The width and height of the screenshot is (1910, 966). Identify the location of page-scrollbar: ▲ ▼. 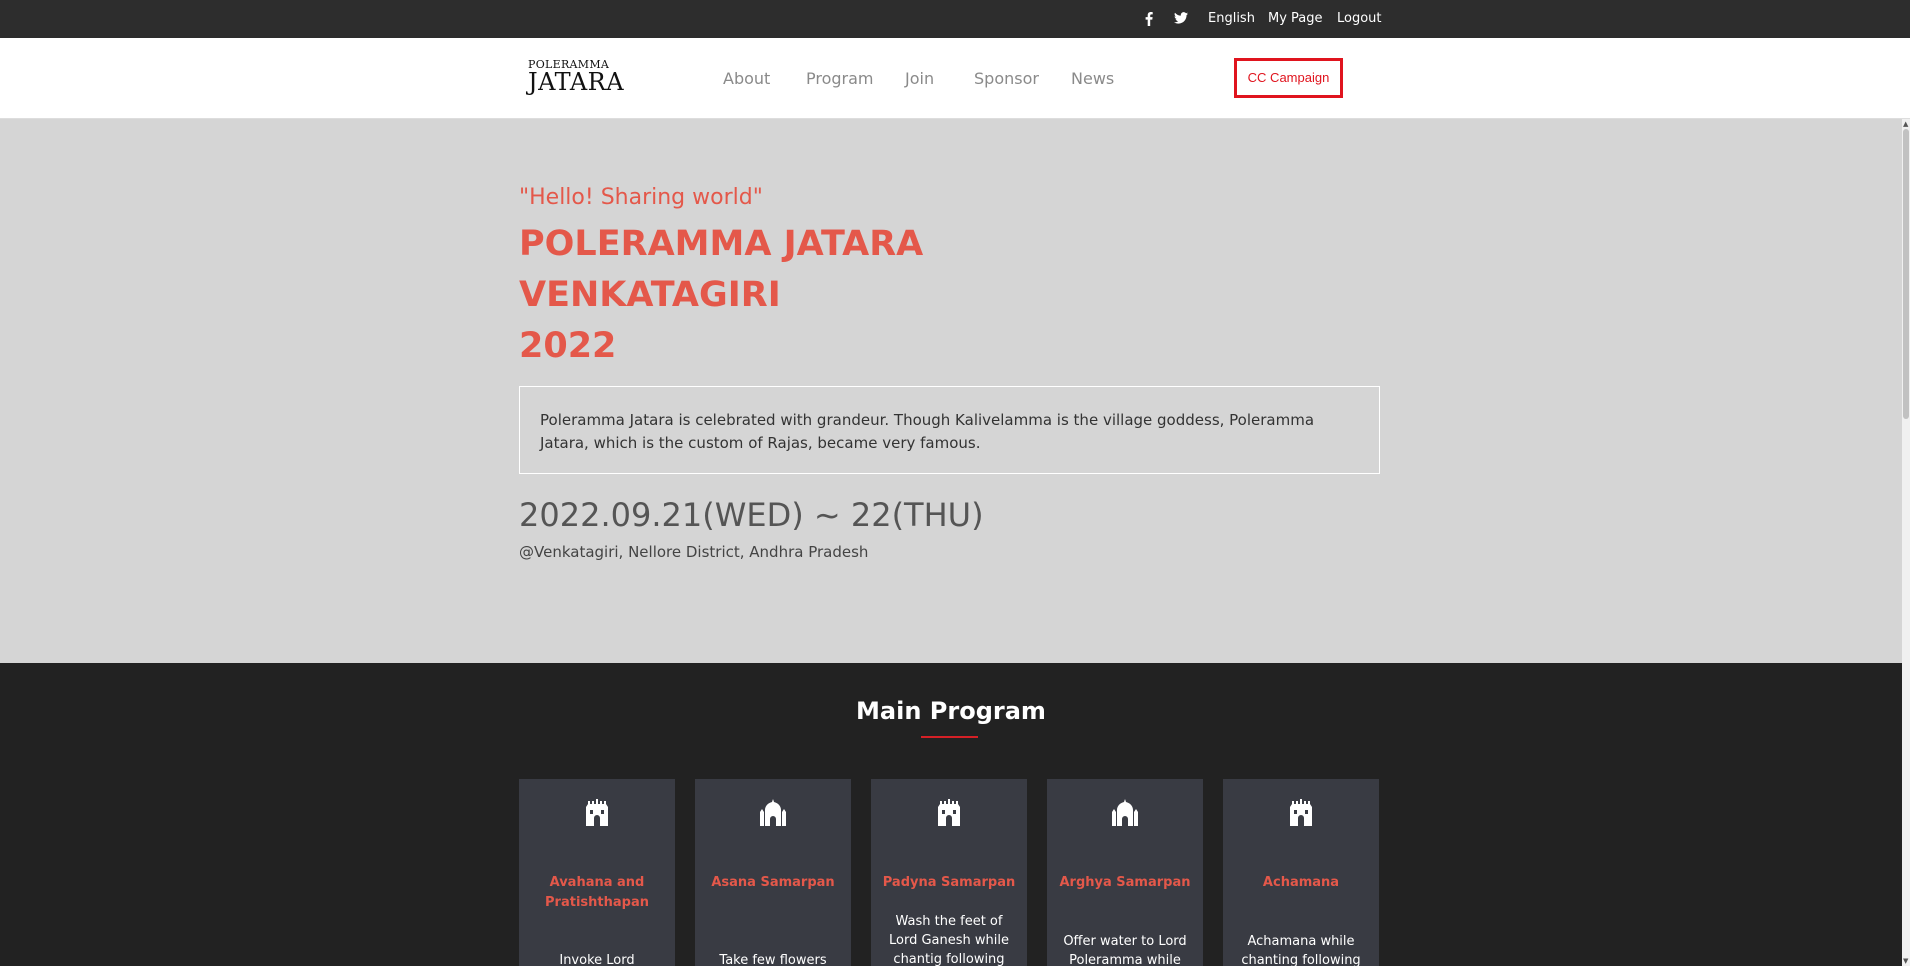
(1906, 542).